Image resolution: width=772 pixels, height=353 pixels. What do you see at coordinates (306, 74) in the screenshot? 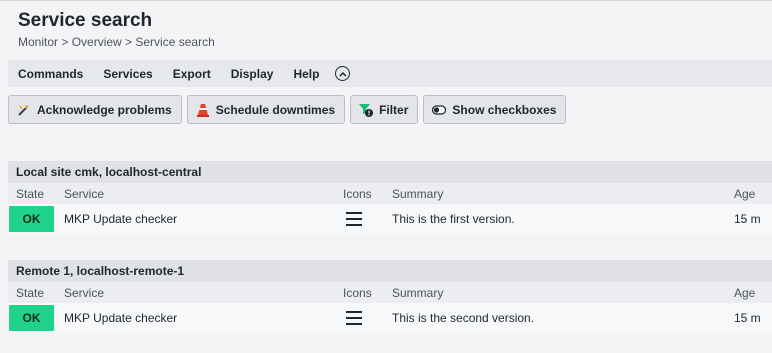
I see `menu-help: Help` at bounding box center [306, 74].